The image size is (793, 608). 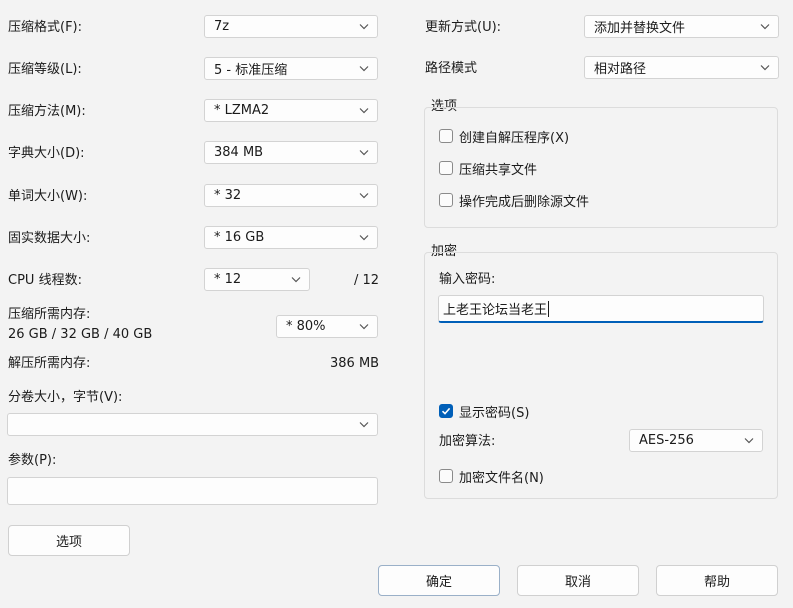 I want to click on password-value: 上老王论坛当老王, so click(x=495, y=310).